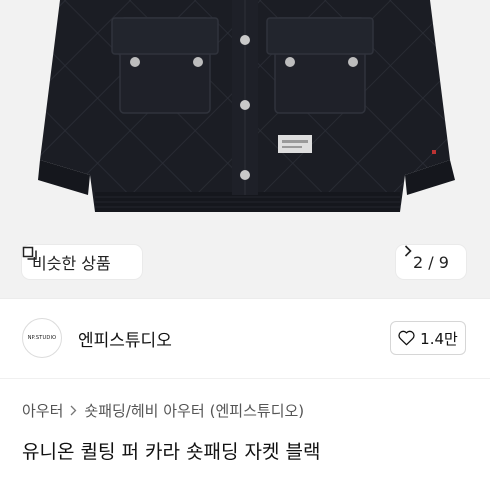 The height and width of the screenshot is (490, 490). Describe the element at coordinates (439, 338) in the screenshot. I see `like-count: 1.4만` at that location.